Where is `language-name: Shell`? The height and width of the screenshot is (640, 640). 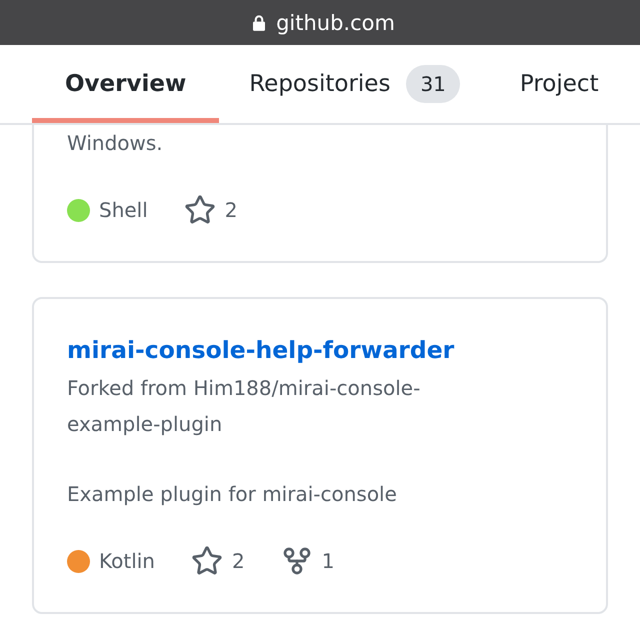
language-name: Shell is located at coordinates (123, 210).